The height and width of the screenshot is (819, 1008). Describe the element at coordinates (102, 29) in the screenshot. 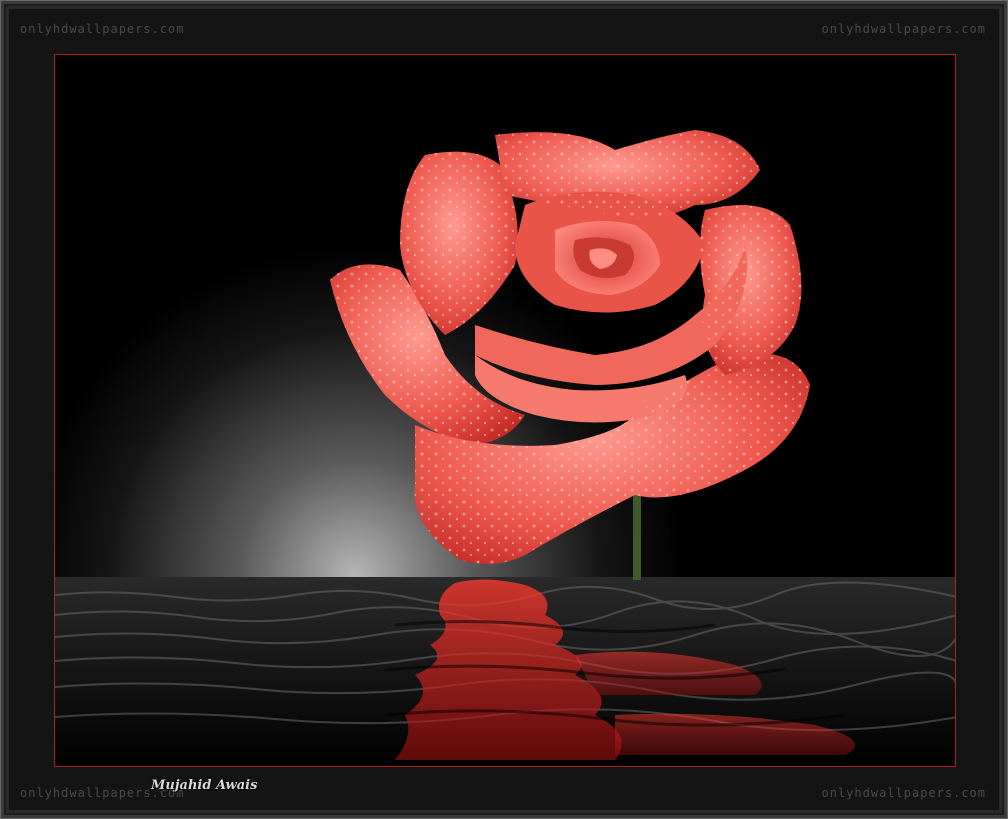

I see `watermark-top-left: onlyhdwallpapers.com` at that location.